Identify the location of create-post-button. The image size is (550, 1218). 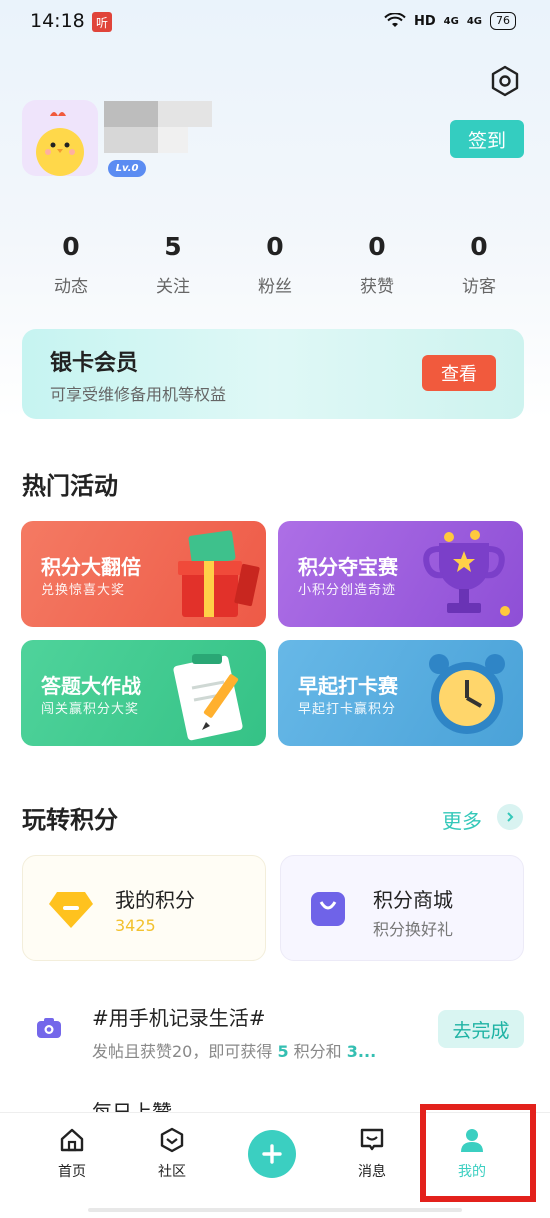
(272, 1154).